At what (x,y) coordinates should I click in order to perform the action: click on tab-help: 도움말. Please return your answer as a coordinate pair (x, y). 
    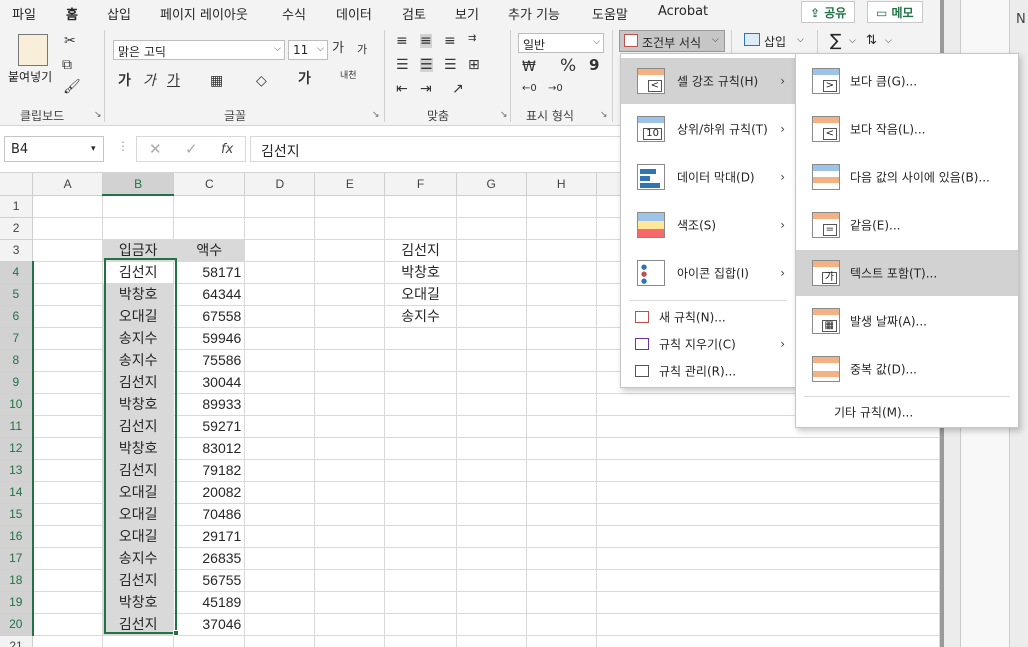
    Looking at the image, I should click on (610, 13).